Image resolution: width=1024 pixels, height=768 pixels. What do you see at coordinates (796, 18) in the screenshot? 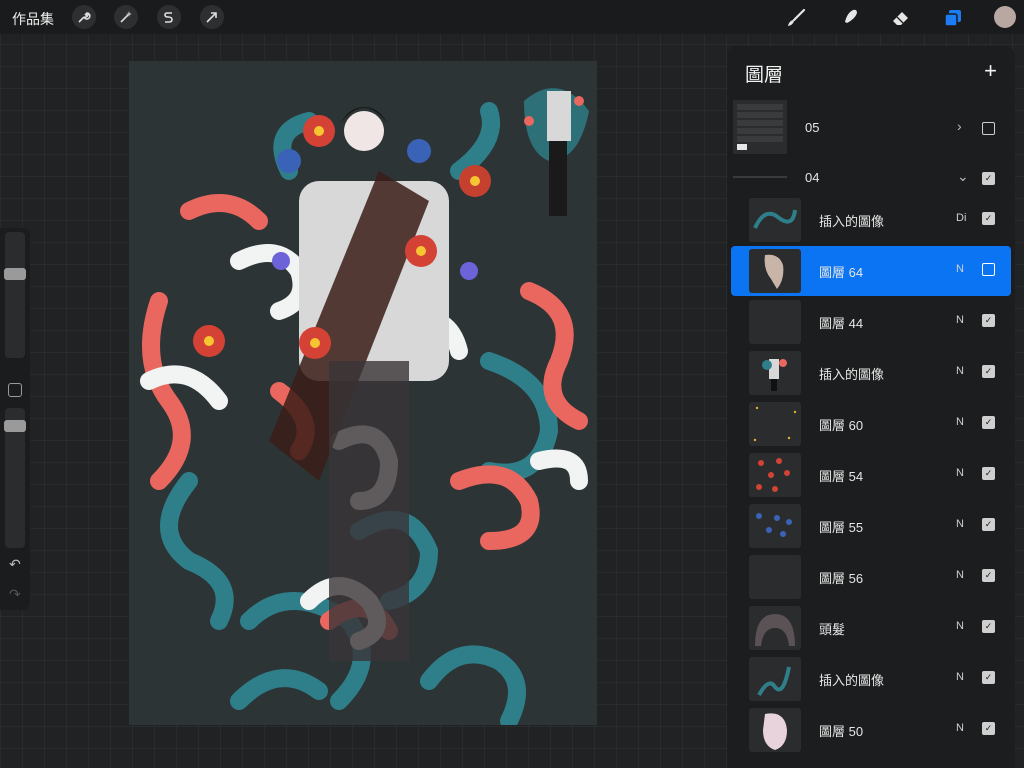
I see `brush-icon` at bounding box center [796, 18].